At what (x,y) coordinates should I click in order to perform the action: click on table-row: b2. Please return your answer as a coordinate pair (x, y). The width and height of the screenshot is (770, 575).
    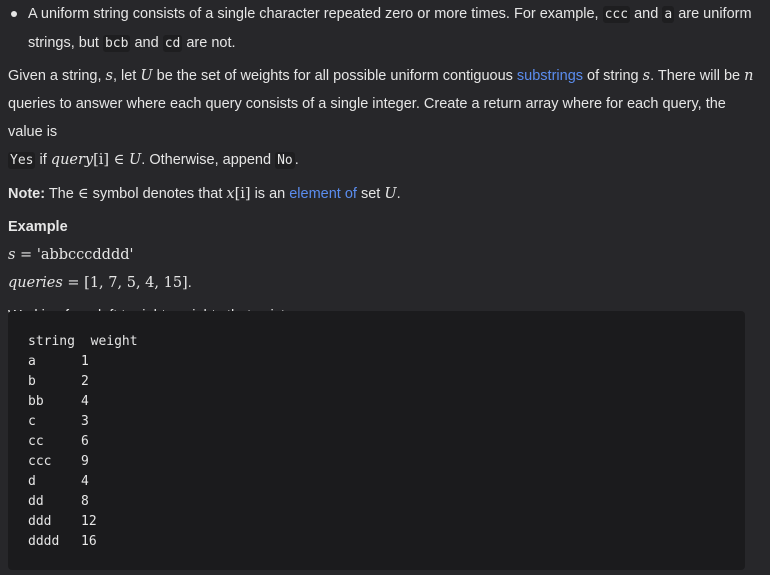
    Looking at the image, I should click on (83, 382).